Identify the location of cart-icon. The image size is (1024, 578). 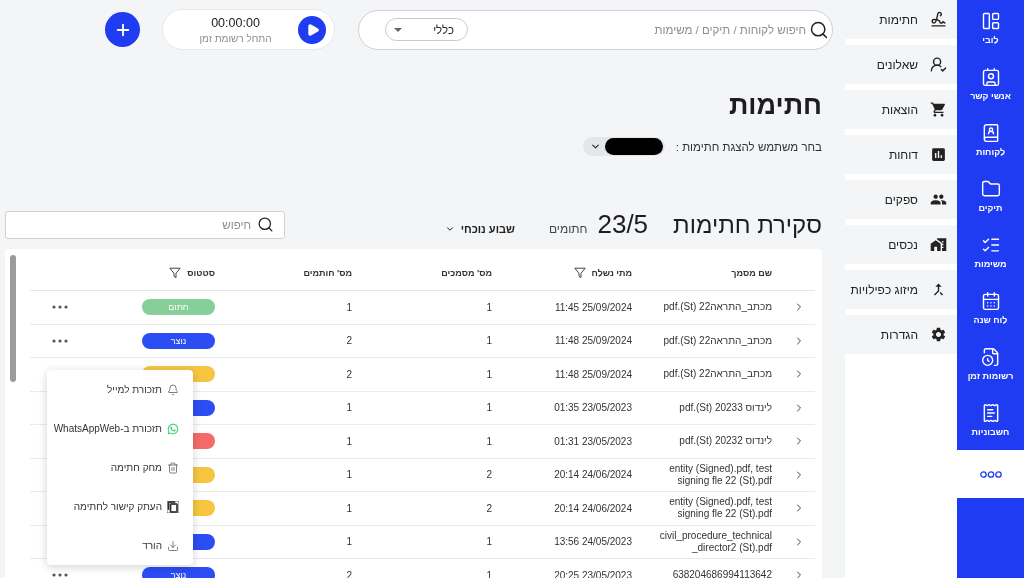
(938, 109).